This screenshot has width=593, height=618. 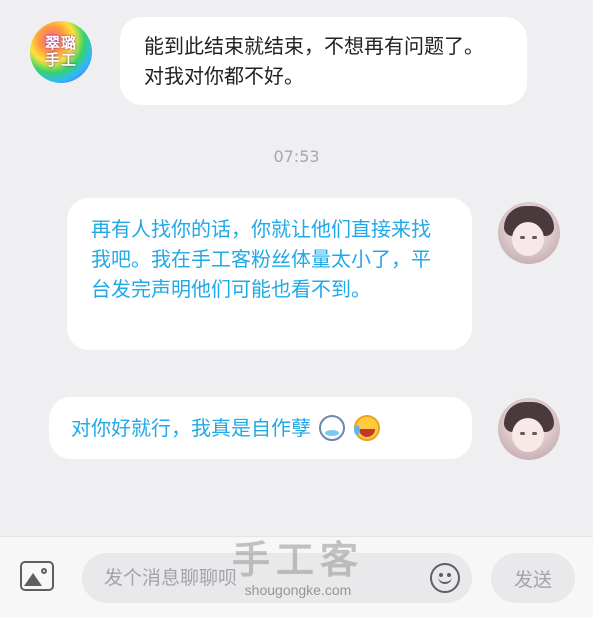 I want to click on outgoing-message-text: 对你好就行，我真是自作孽, so click(x=191, y=428).